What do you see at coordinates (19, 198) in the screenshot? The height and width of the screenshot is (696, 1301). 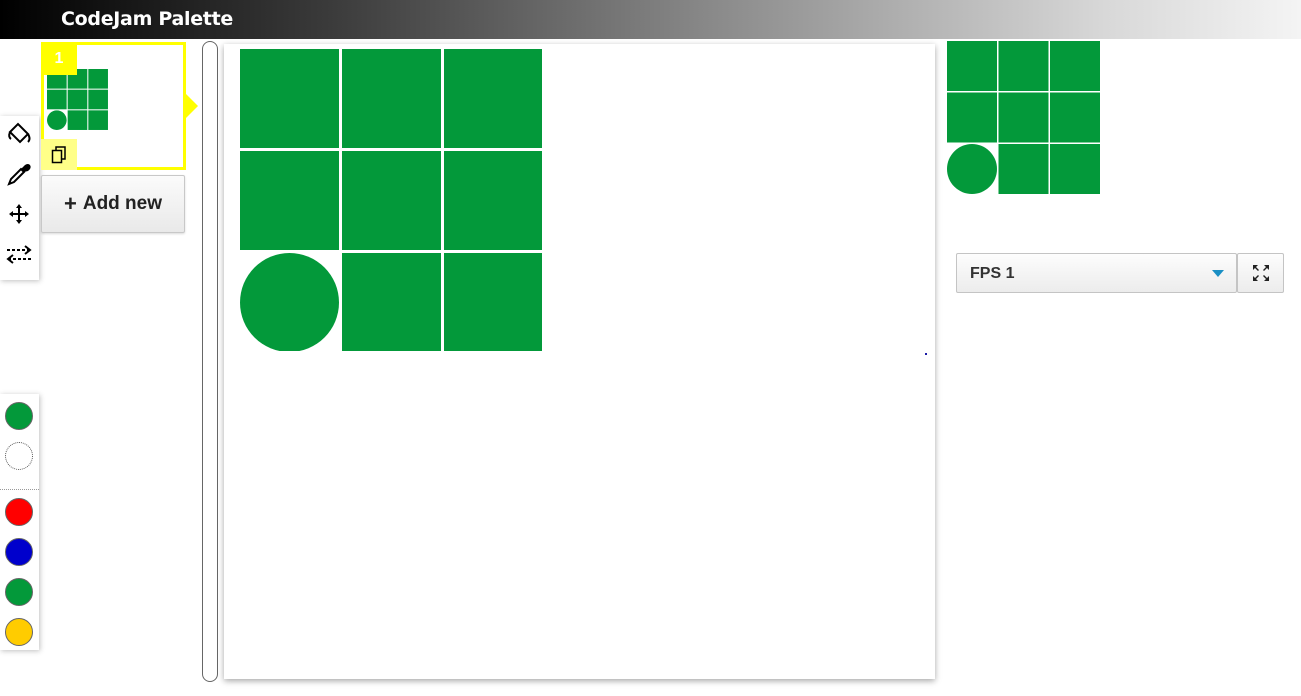 I see `tools-panel` at bounding box center [19, 198].